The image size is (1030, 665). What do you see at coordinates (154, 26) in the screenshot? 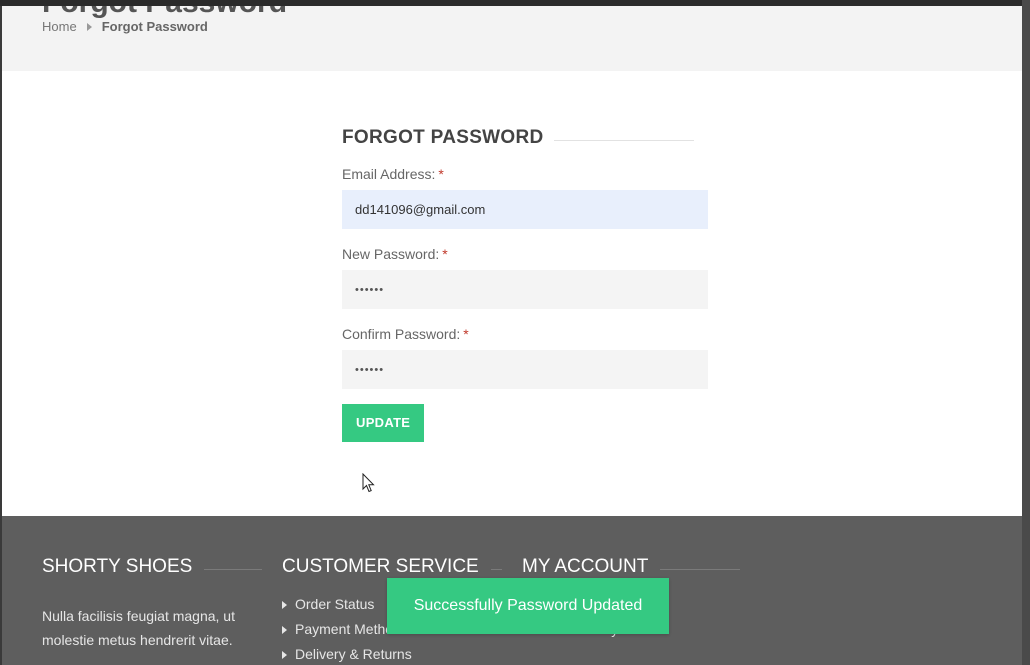
I see `breadcrumb-current: Forgot Password` at bounding box center [154, 26].